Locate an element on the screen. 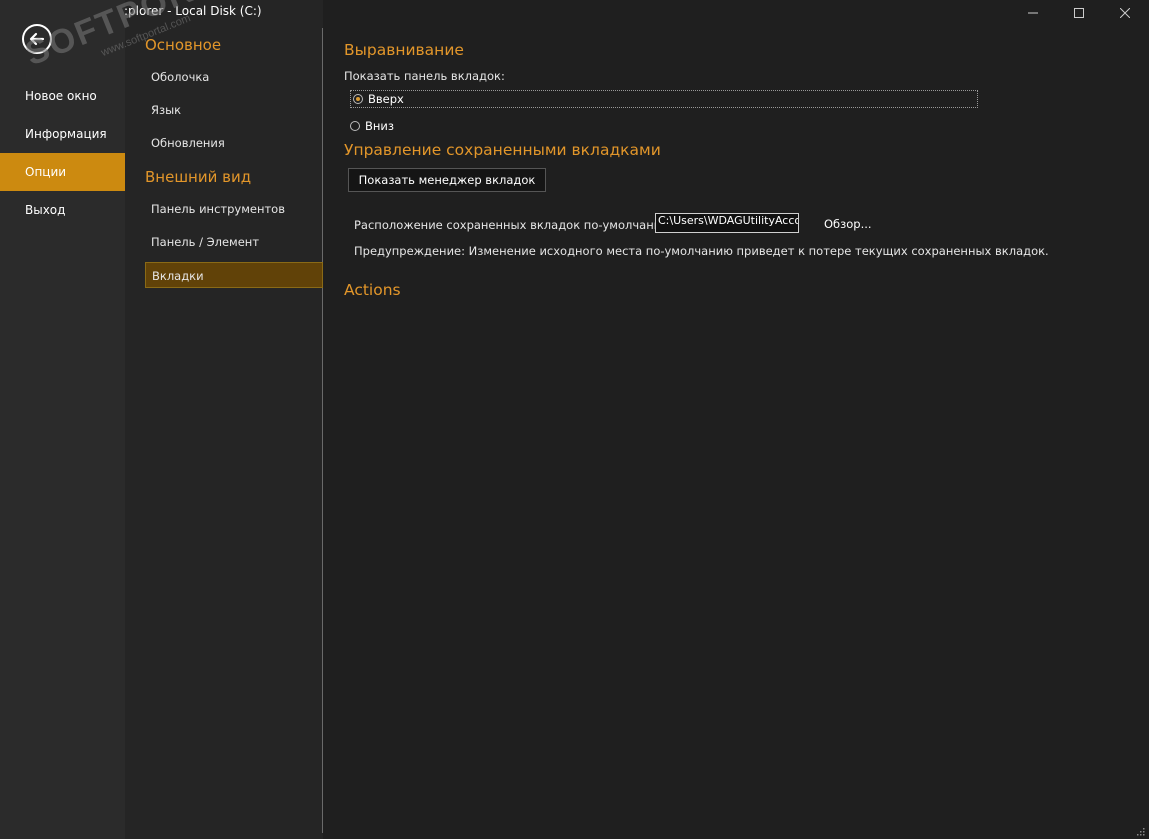 The image size is (1149, 839). submenu-item-panel-element: Панель / Элемент is located at coordinates (234, 242).